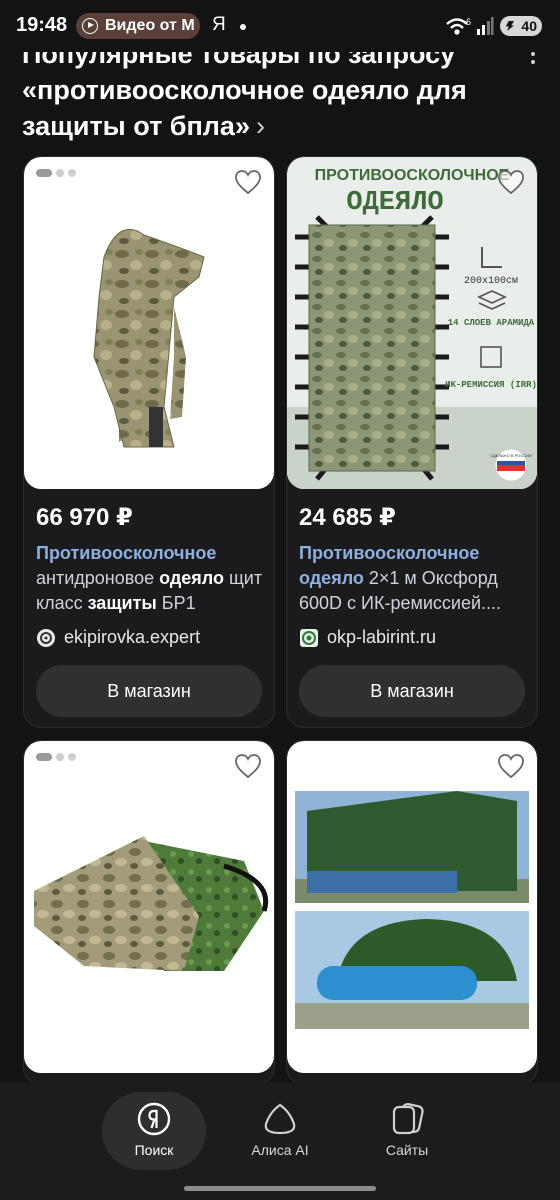  What do you see at coordinates (280, 26) in the screenshot?
I see `status-bar: 19:48 Видео от М Я 6 40` at bounding box center [280, 26].